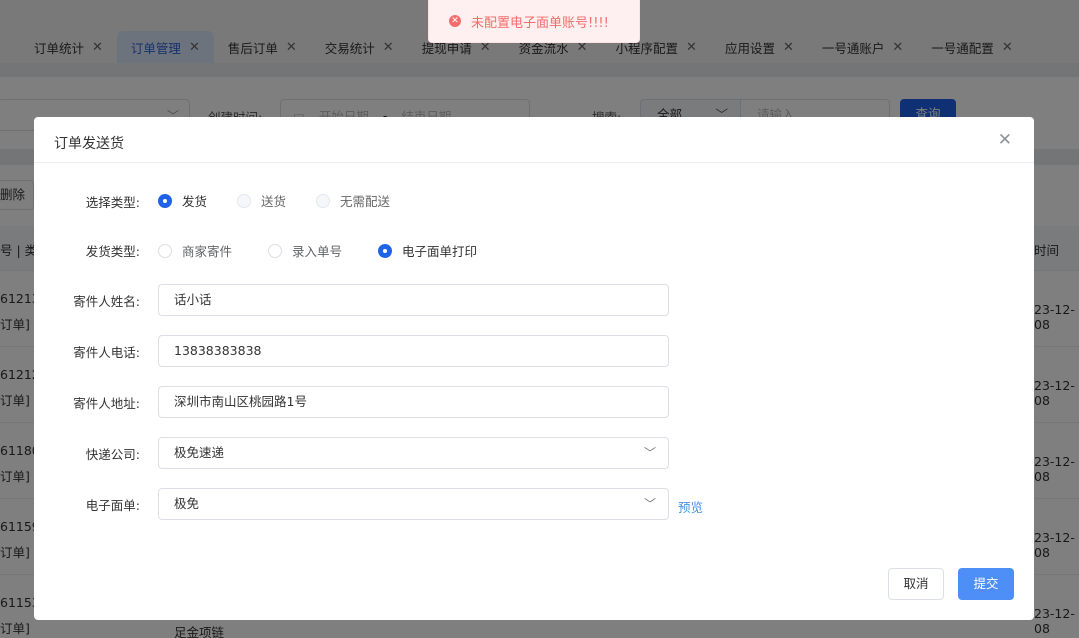 The image size is (1079, 638). I want to click on e-waybill-select: 极免 ﹀, so click(413, 504).